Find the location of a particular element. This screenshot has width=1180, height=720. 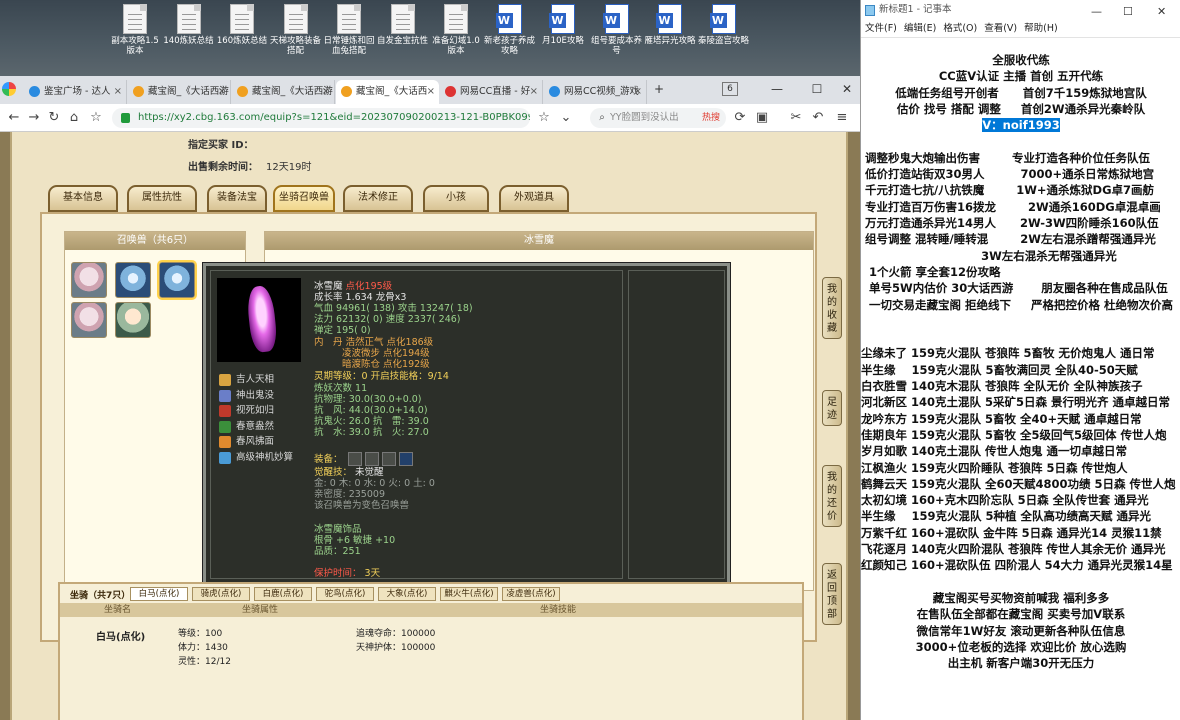

undo-icon: ↶ is located at coordinates (818, 118).